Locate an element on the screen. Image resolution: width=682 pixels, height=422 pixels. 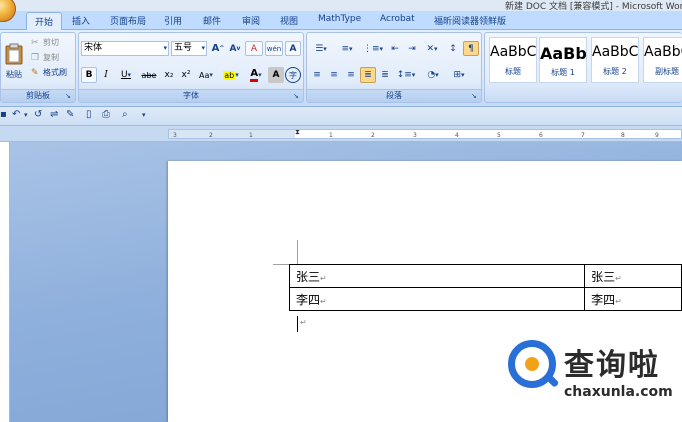
decrease-indent-button: ⇤ is located at coordinates (395, 48).